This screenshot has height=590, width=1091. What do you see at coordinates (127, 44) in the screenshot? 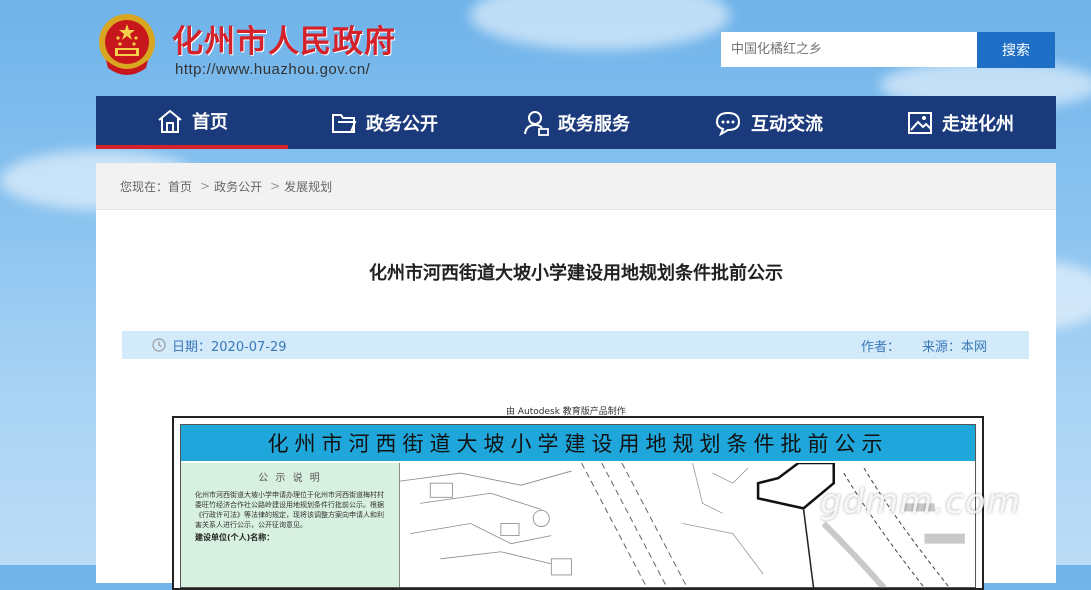
I see `national-emblem-icon` at bounding box center [127, 44].